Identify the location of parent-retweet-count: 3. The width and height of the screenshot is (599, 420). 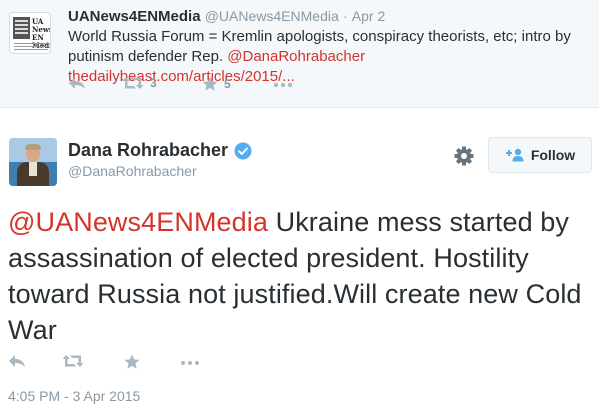
(153, 83).